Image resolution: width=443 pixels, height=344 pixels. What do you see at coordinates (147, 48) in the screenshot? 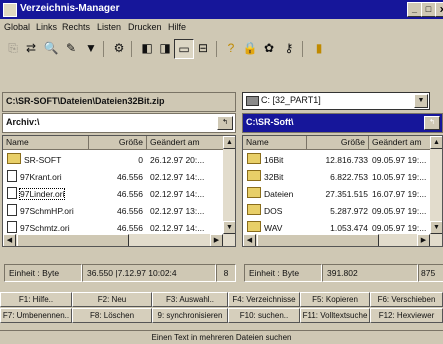
I see `split-icon: ◧` at bounding box center [147, 48].